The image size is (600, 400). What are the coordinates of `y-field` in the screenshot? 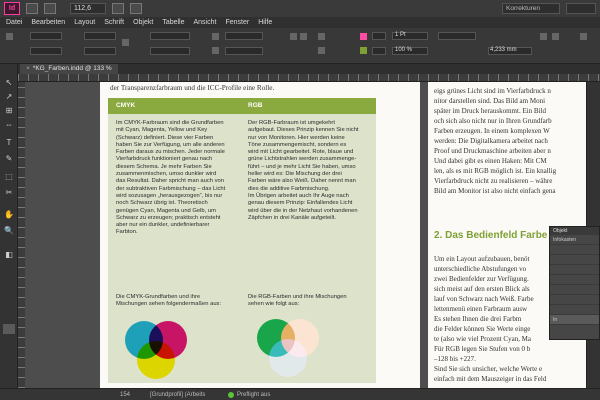 It's located at (46, 51).